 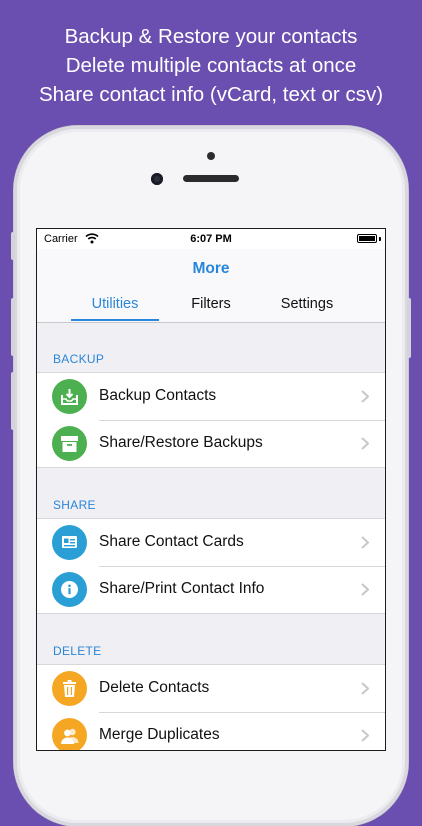 I want to click on contact-card-icon, so click(x=69, y=542).